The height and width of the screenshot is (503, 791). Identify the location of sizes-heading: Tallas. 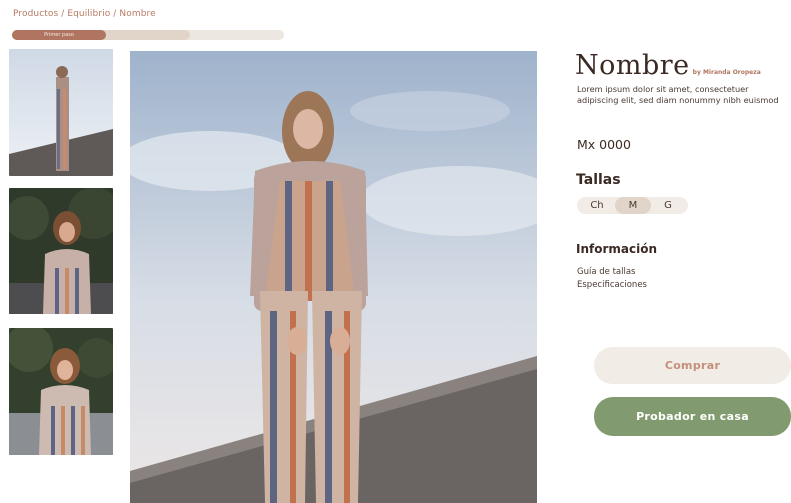
(598, 180).